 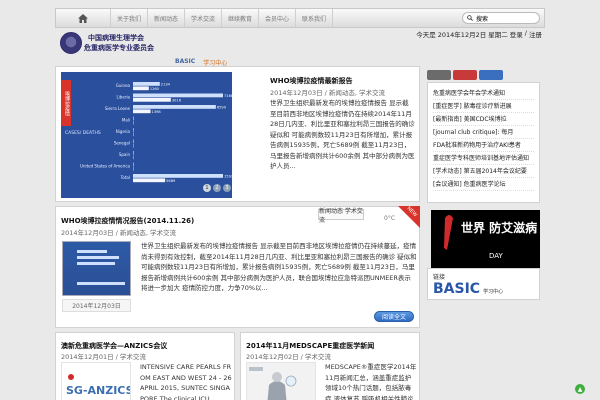 I want to click on register-link: 注册, so click(x=535, y=34).